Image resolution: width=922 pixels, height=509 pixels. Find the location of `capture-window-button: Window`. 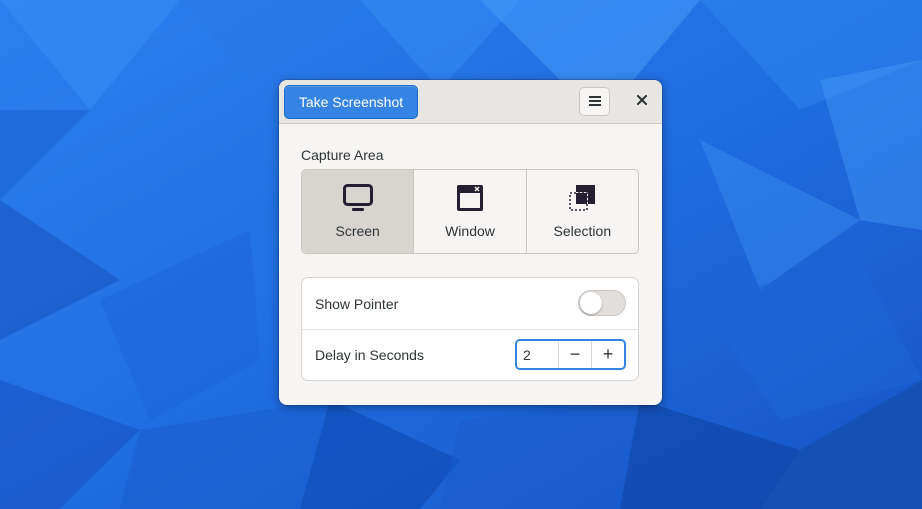

capture-window-button: Window is located at coordinates (470, 211).